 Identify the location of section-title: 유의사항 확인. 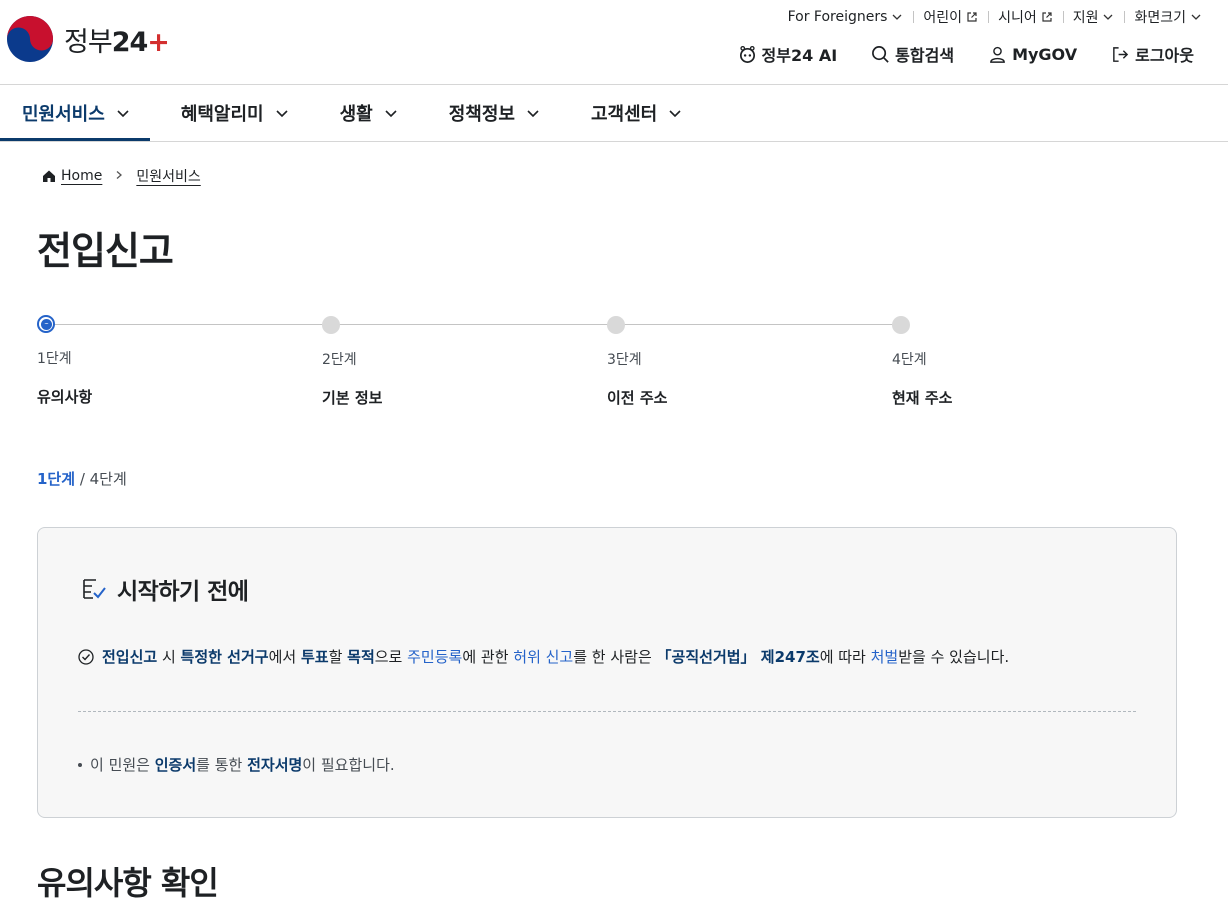
(128, 883).